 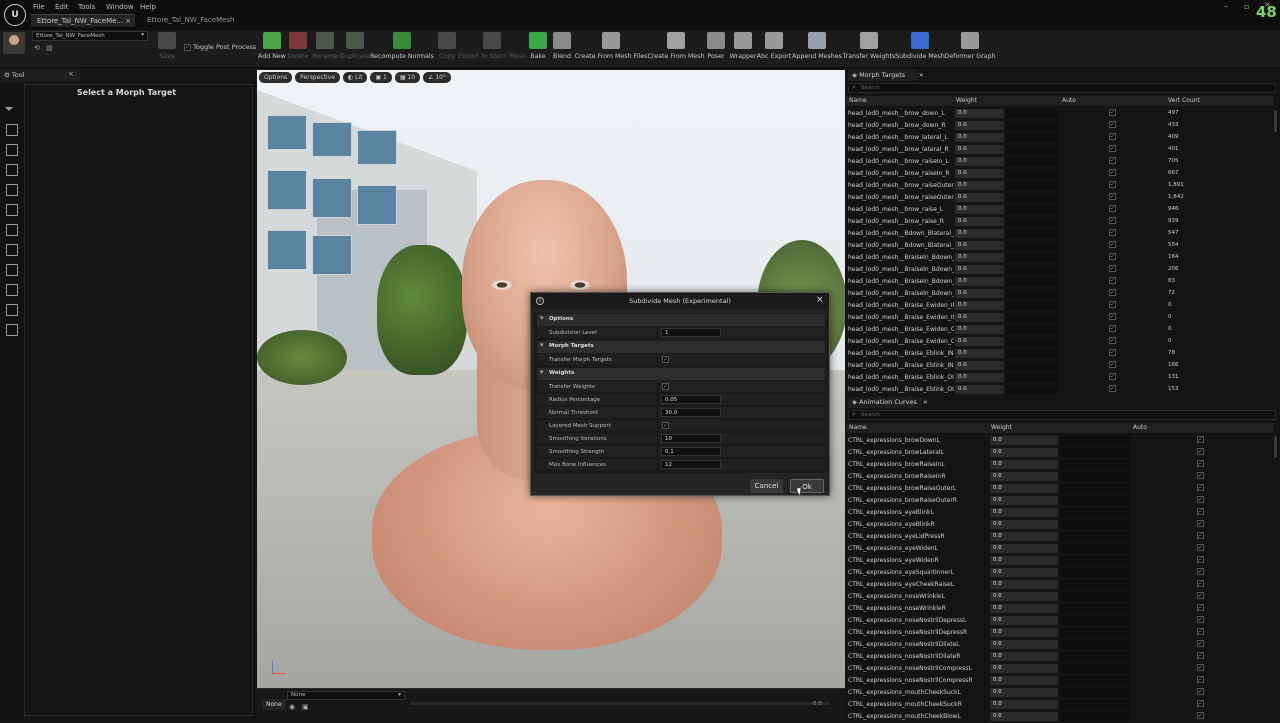 What do you see at coordinates (12, 310) in the screenshot?
I see `erase-icon` at bounding box center [12, 310].